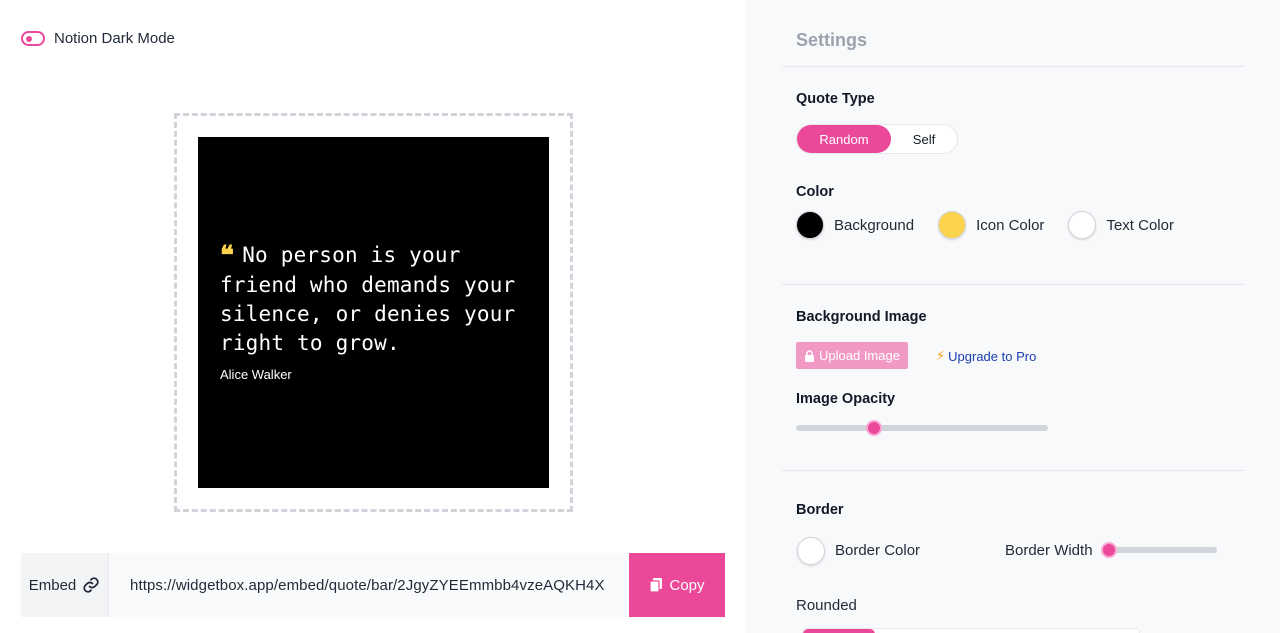  Describe the element at coordinates (826, 605) in the screenshot. I see `rounded-label: Rounded` at that location.